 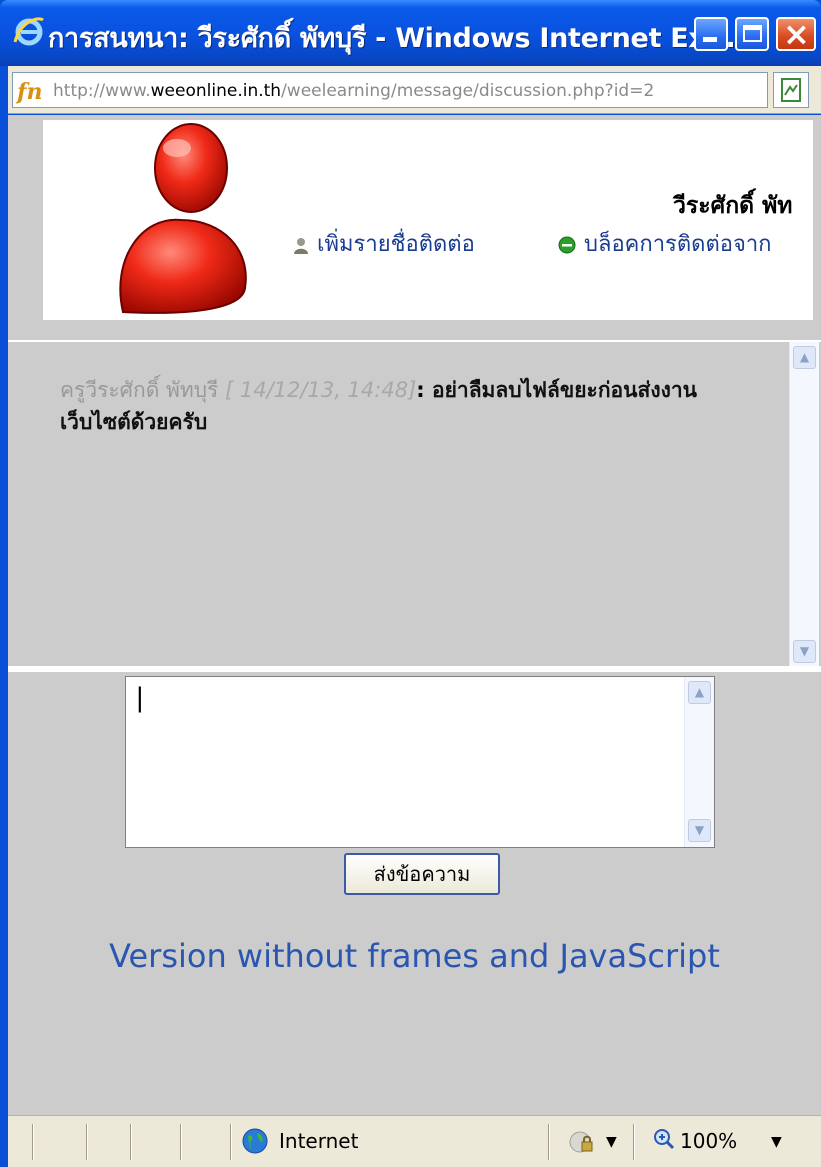 What do you see at coordinates (422, 874) in the screenshot?
I see `send-message-button: ส่งข้อความ` at bounding box center [422, 874].